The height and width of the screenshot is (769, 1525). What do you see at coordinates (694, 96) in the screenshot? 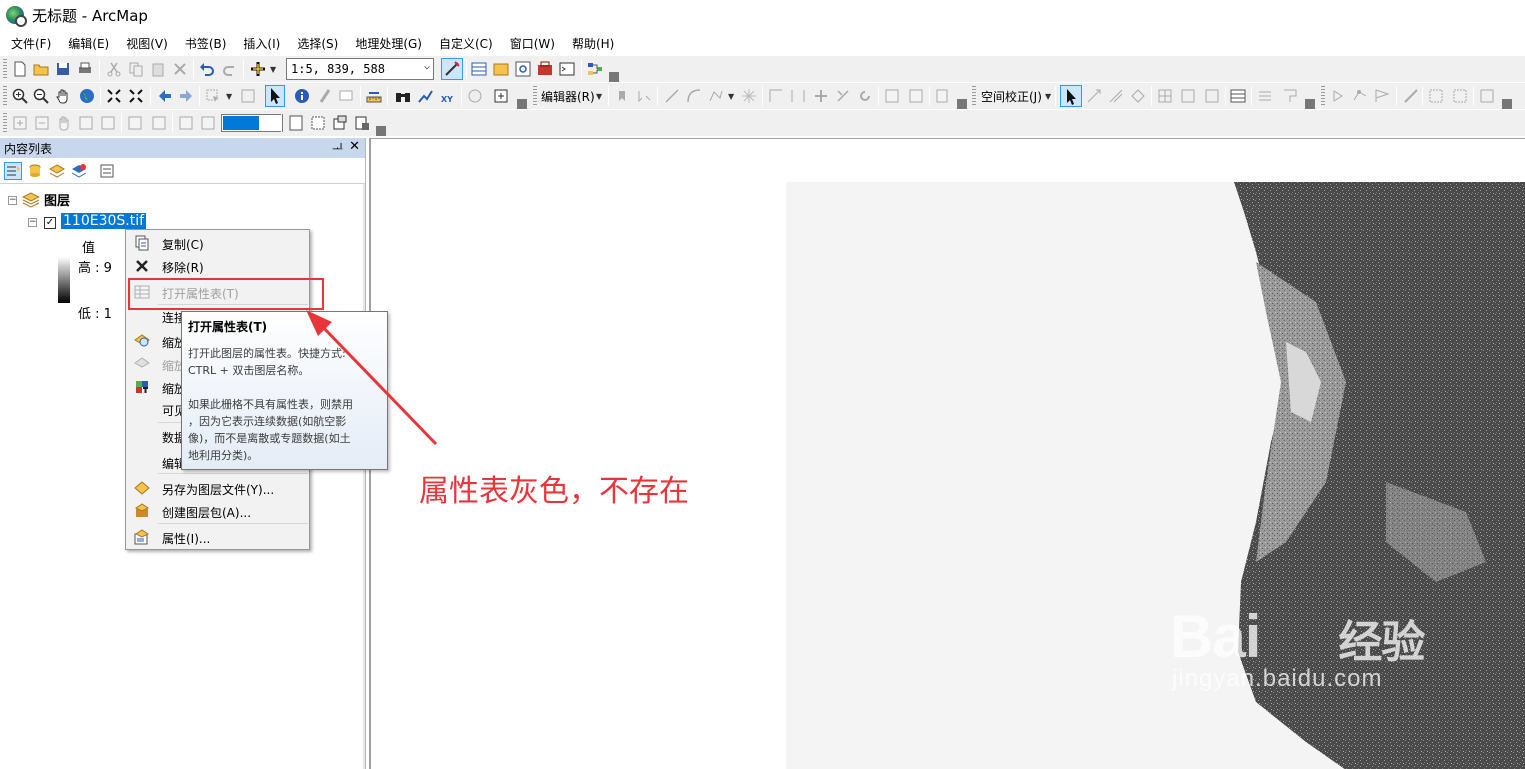
I see `end-point-arc-icon` at bounding box center [694, 96].